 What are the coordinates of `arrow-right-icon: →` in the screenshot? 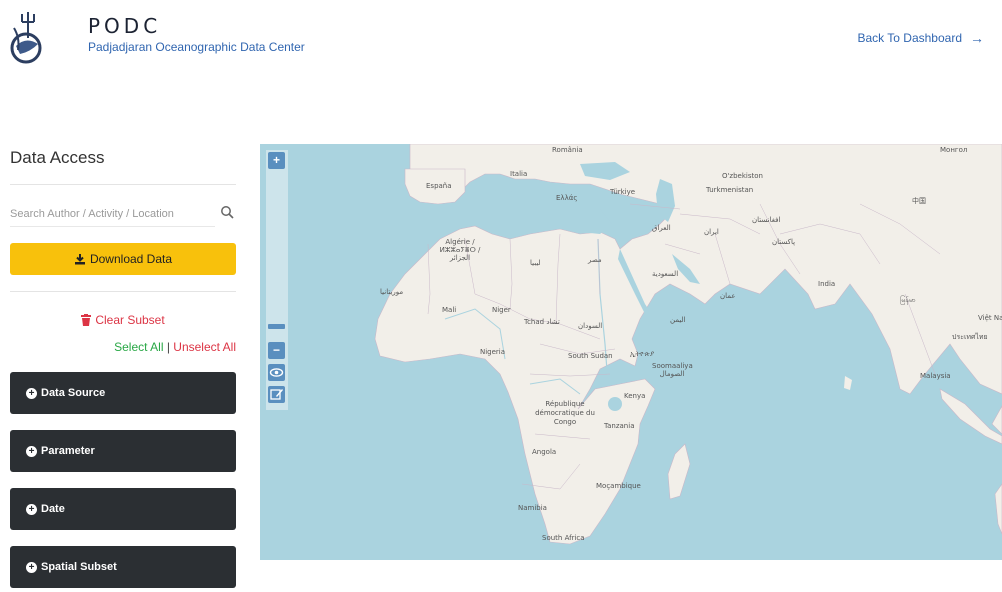 It's located at (977, 38).